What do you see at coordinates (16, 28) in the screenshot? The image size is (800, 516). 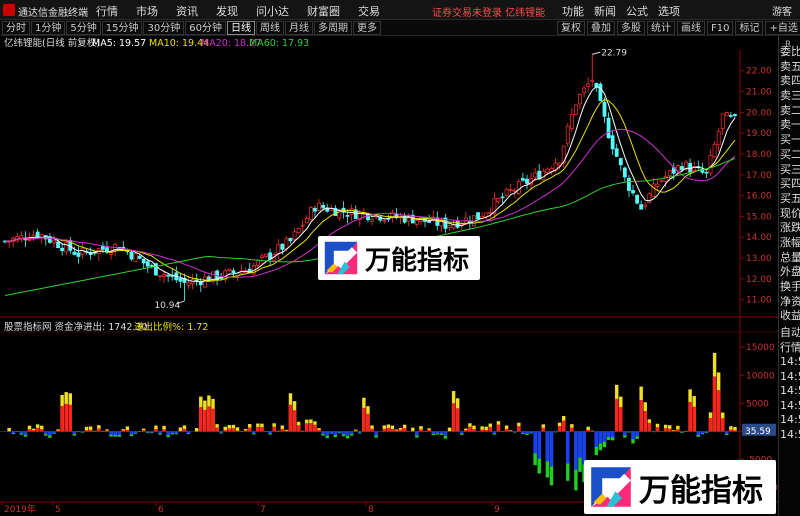 I see `period-tab: 分时` at bounding box center [16, 28].